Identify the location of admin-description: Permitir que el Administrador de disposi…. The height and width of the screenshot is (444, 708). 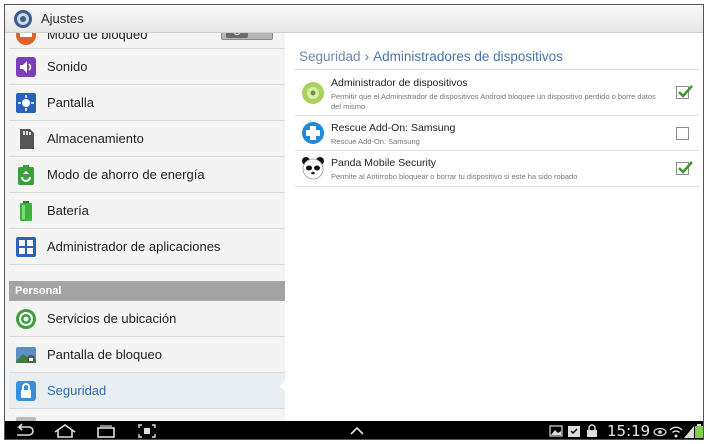
(493, 101).